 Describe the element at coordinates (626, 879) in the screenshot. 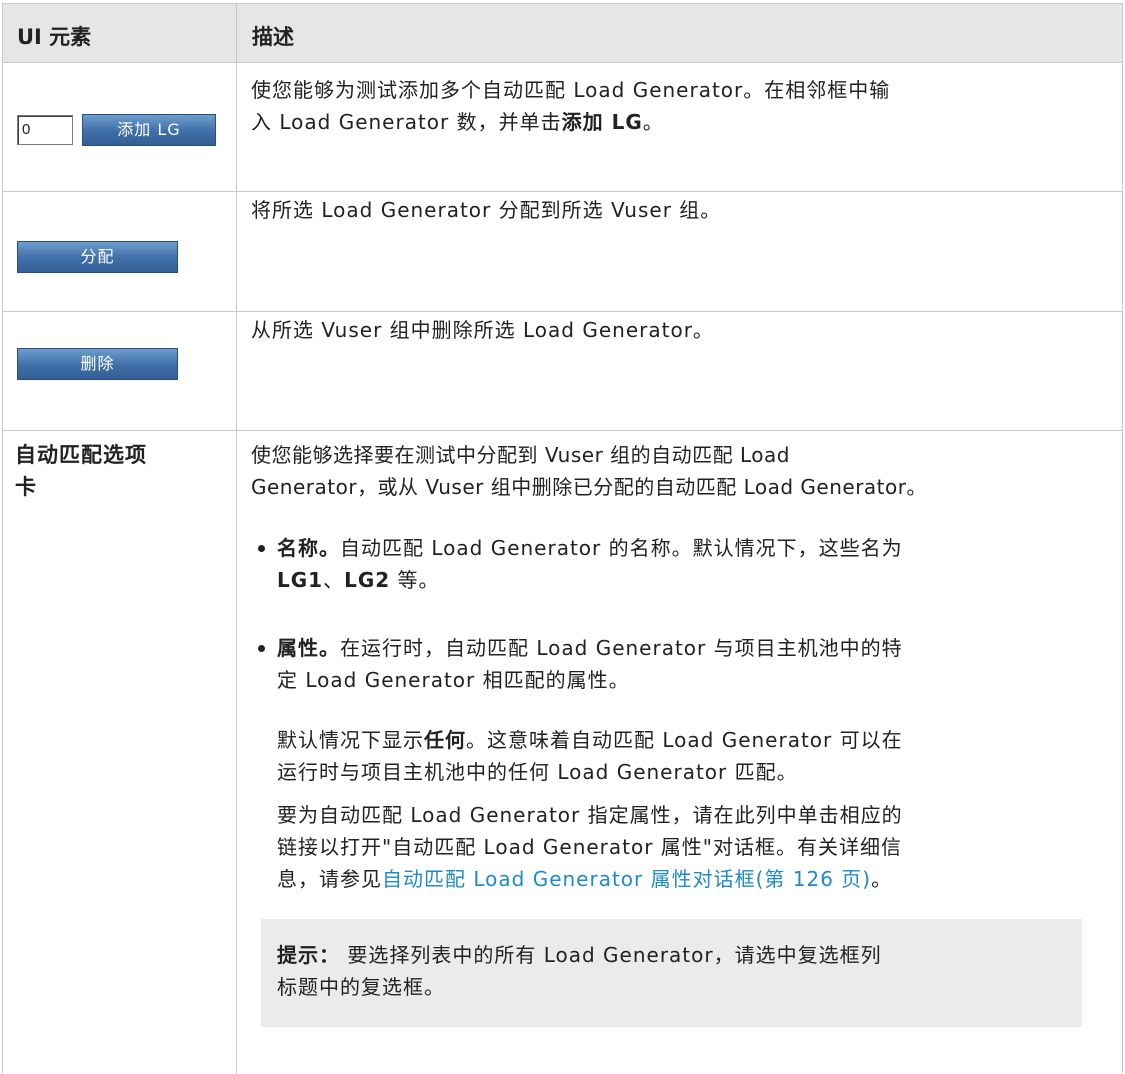

I see `attributes-dialog-link: 自动匹配 Load Generator 属性对话框(第 126 页)` at that location.